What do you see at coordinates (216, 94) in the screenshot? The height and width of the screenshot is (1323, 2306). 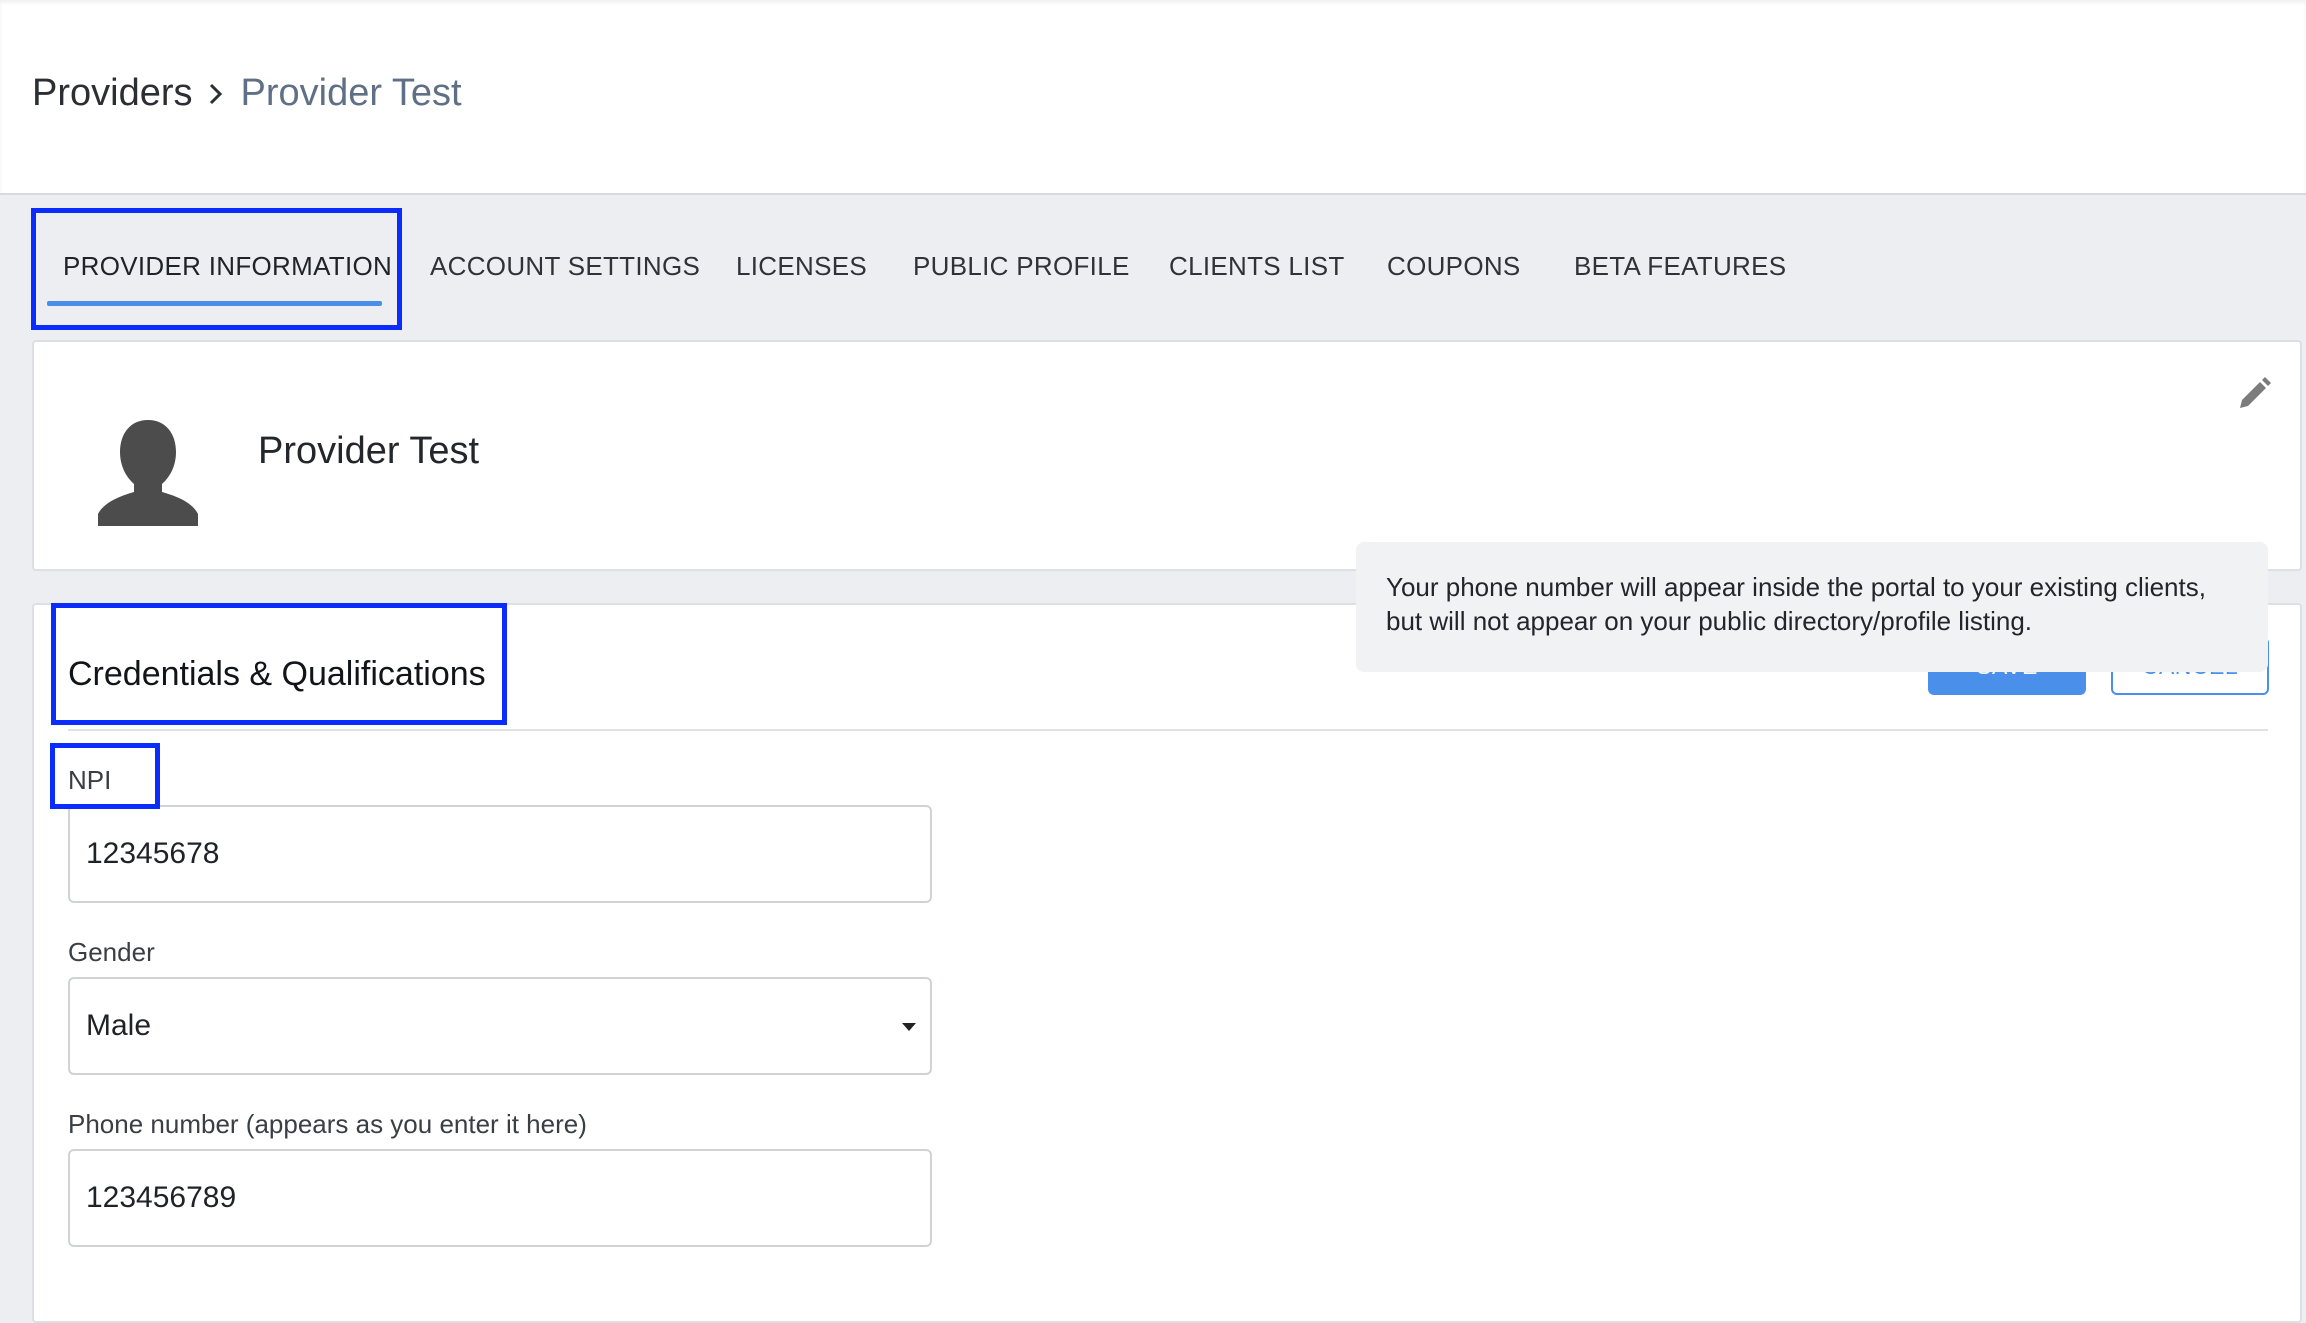 I see `chevron-right-icon` at bounding box center [216, 94].